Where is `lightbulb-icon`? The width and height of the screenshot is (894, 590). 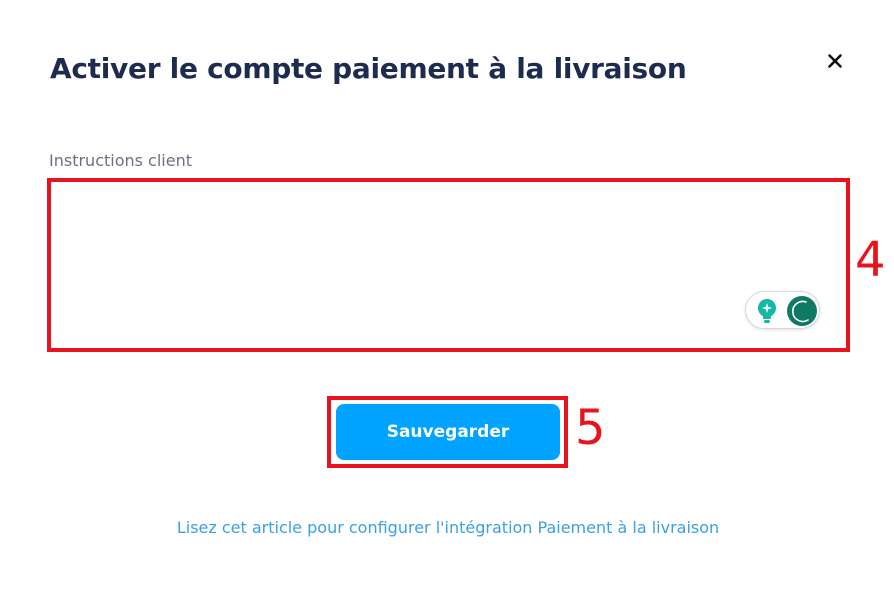
lightbulb-icon is located at coordinates (767, 311).